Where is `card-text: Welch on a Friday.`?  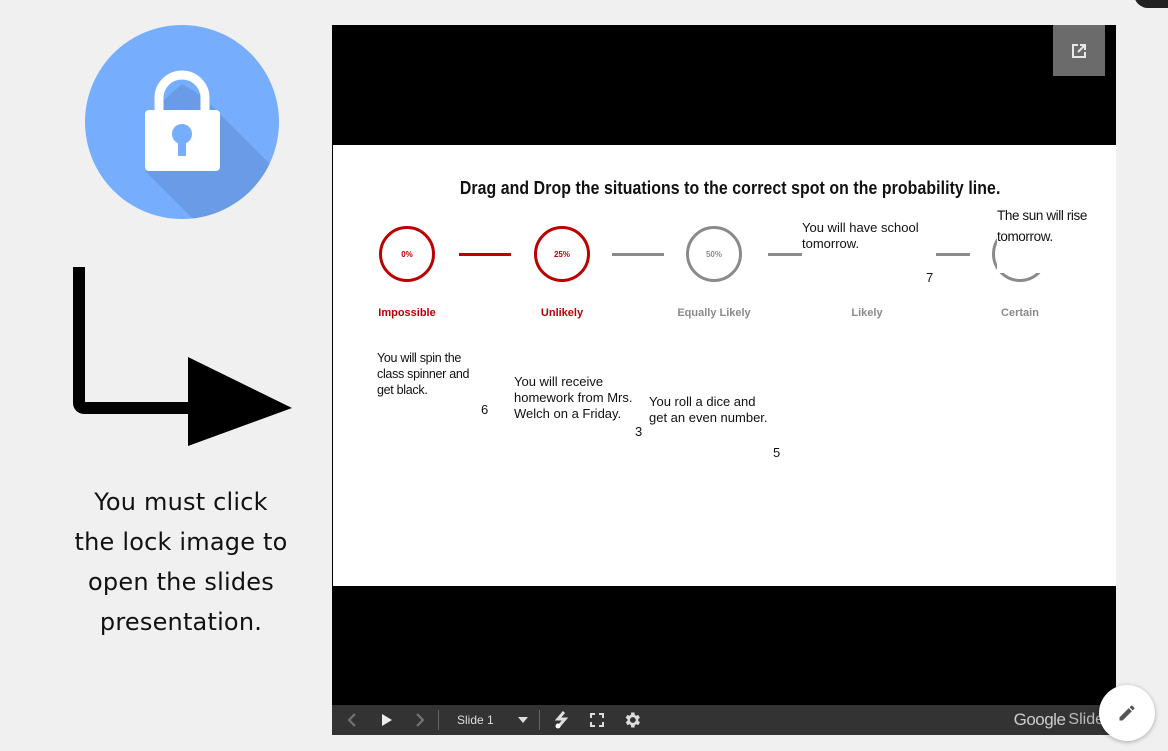 card-text: Welch on a Friday. is located at coordinates (568, 413).